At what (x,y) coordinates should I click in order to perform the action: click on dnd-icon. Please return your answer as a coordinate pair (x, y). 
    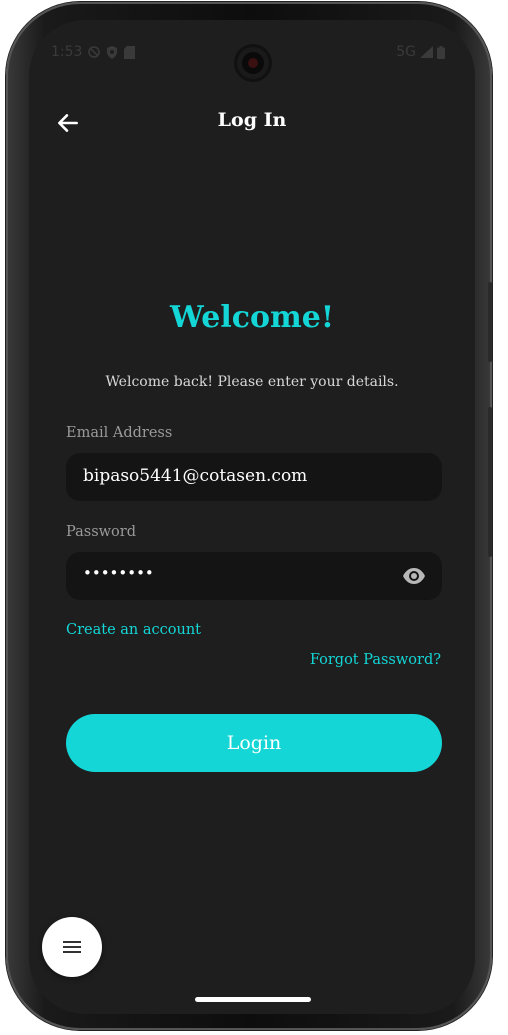
    Looking at the image, I should click on (94, 52).